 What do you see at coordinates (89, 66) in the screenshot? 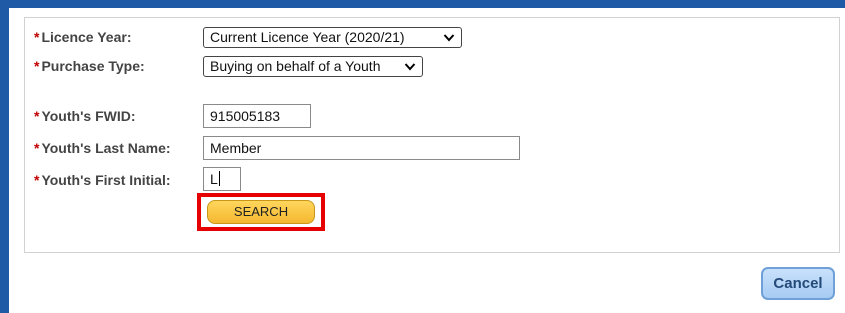
I see `purchase-type-label: * Purchase Type:` at bounding box center [89, 66].